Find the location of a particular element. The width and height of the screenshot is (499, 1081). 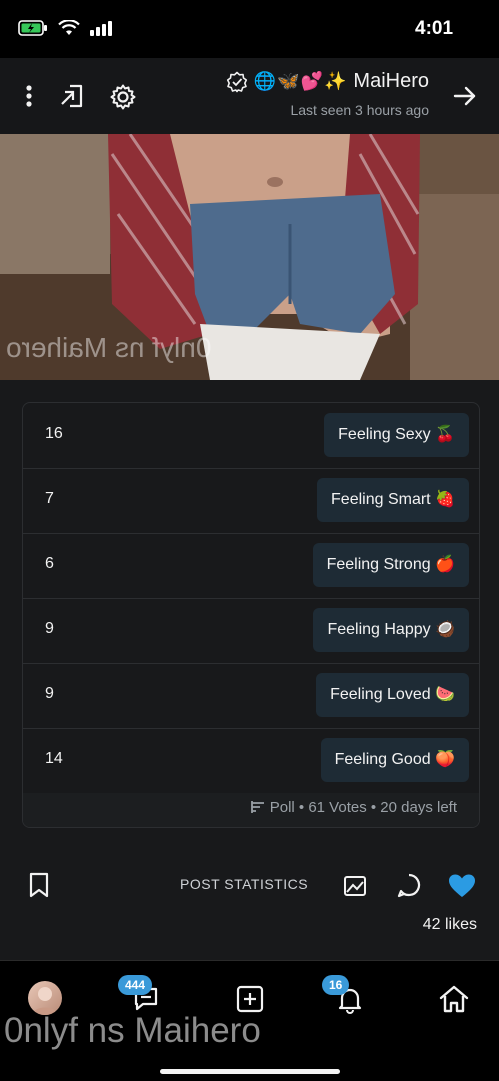

poll-option-count: 16 is located at coordinates (54, 433).